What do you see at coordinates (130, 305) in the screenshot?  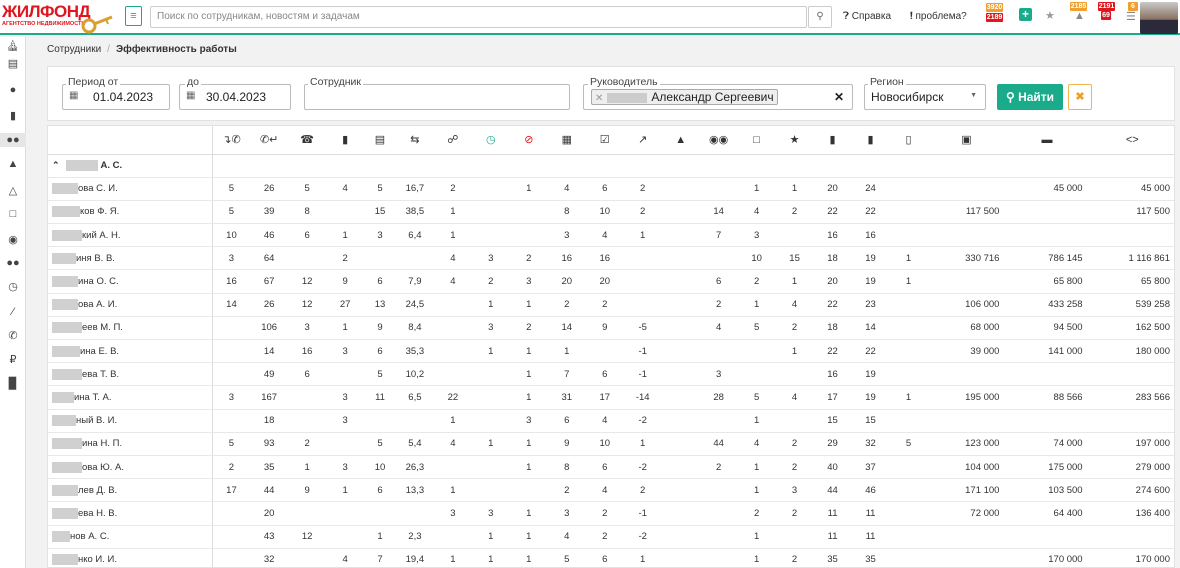 I see `employee-name-cell: ова А. И.` at bounding box center [130, 305].